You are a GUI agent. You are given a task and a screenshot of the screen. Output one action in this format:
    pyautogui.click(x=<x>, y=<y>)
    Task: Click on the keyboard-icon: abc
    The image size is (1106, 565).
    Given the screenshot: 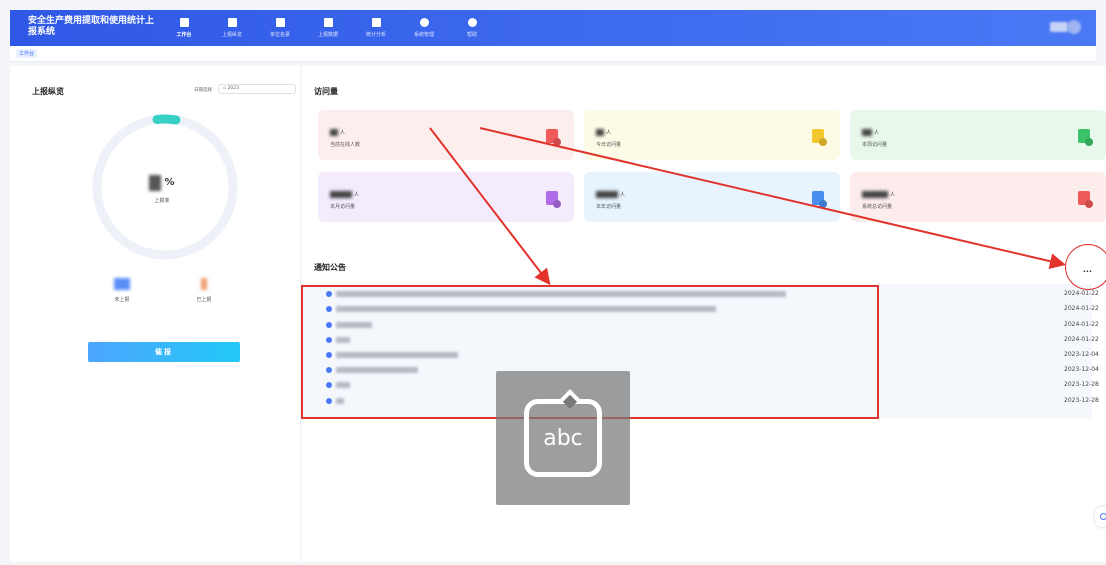 What is the action you would take?
    pyautogui.click(x=563, y=433)
    